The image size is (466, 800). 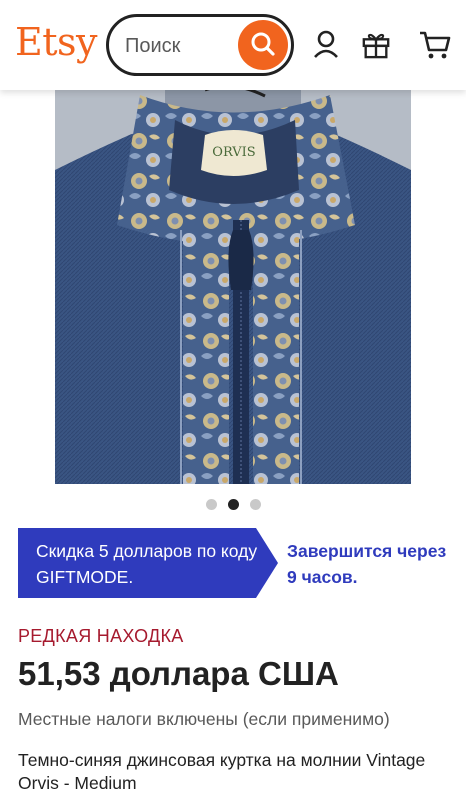 What do you see at coordinates (326, 44) in the screenshot?
I see `account-icon` at bounding box center [326, 44].